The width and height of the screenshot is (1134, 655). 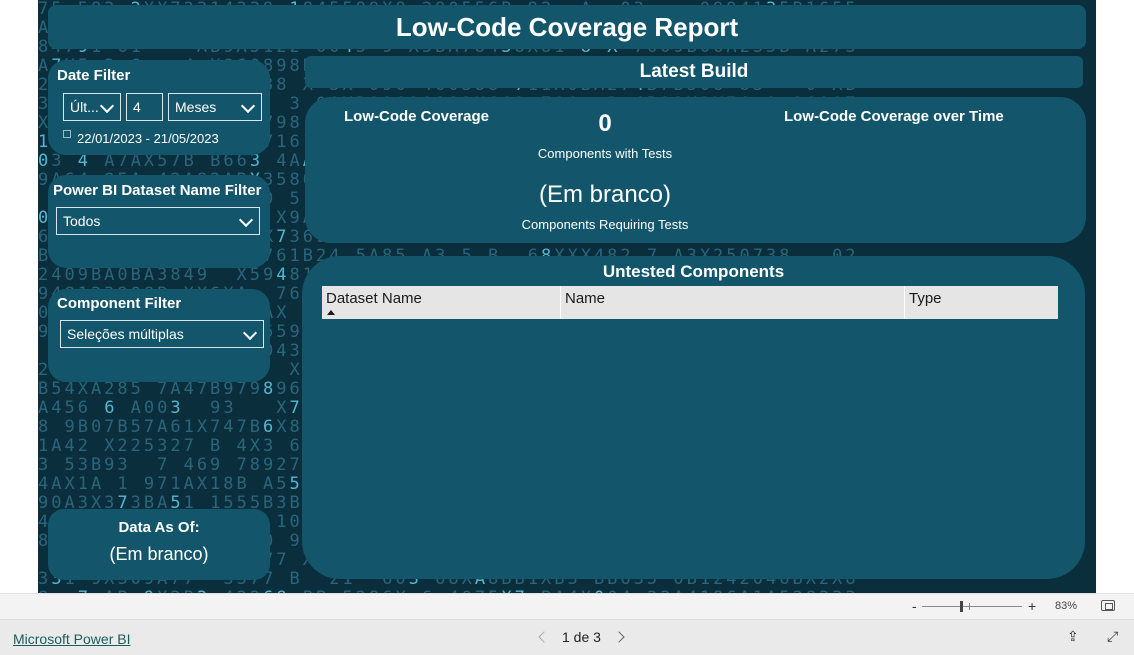 What do you see at coordinates (148, 138) in the screenshot?
I see `date-range-text: 22/01/2023 - 21/05/2023` at bounding box center [148, 138].